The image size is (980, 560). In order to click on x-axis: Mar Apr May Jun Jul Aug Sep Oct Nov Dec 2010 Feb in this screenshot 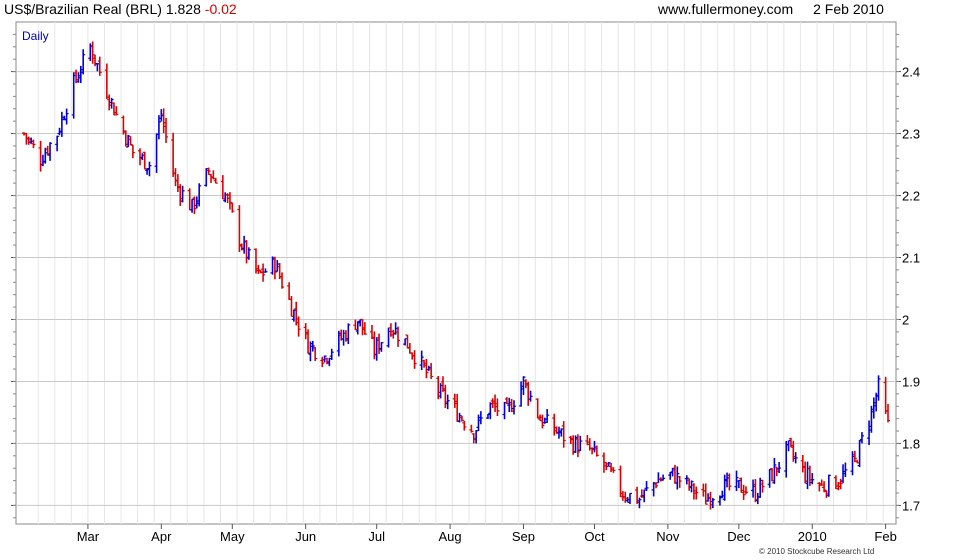, I will do `click(487, 534)`.